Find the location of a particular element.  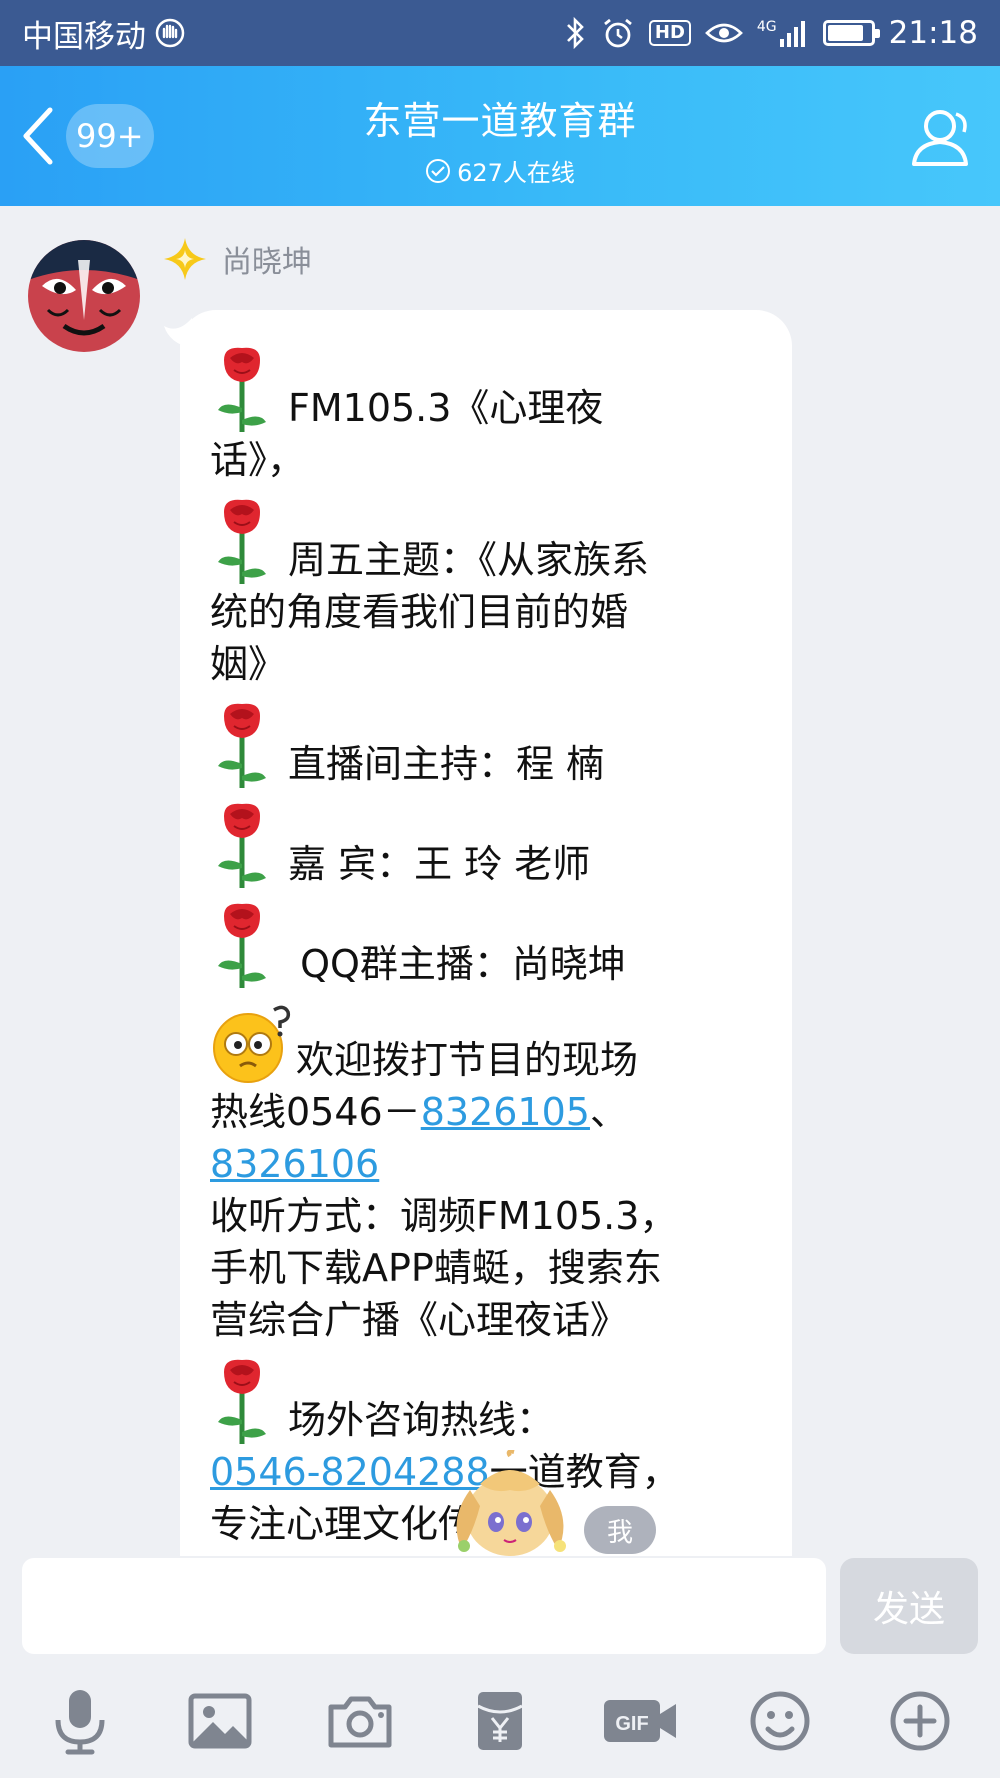

message-text-line: QQ群主播：尚晓坤 is located at coordinates (457, 964).